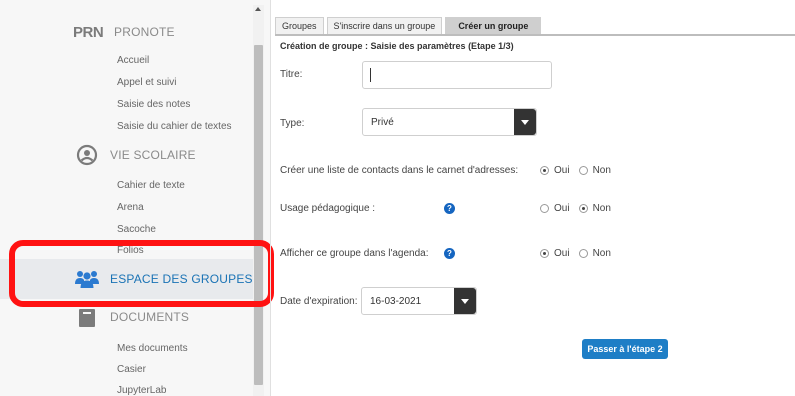  Describe the element at coordinates (583, 253) in the screenshot. I see `agenda-non-radio` at that location.